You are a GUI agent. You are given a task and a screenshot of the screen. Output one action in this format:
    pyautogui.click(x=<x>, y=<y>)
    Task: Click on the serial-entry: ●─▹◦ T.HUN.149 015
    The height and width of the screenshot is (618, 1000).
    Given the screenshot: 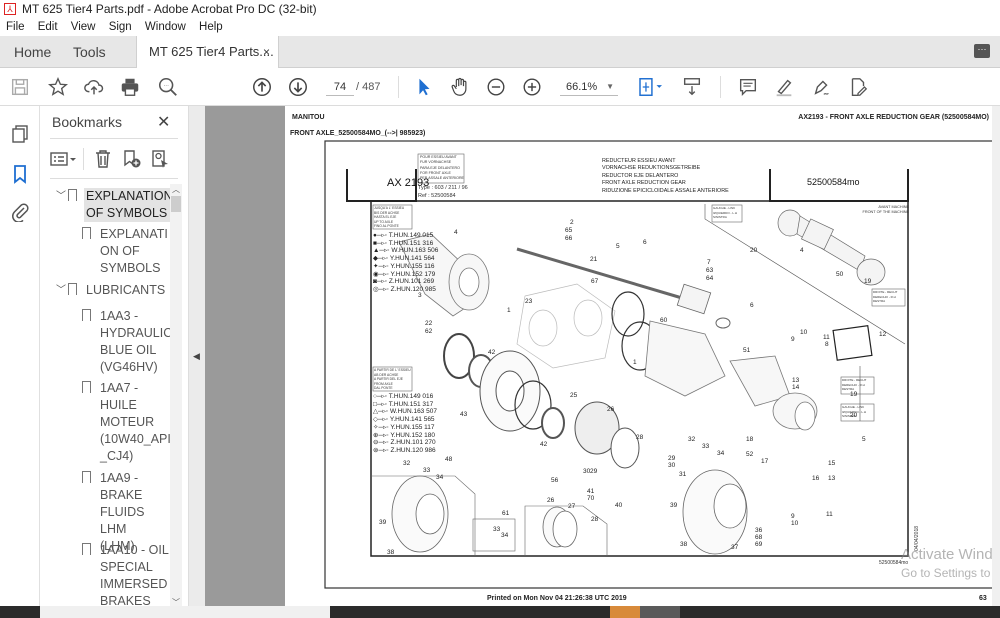 What is the action you would take?
    pyautogui.click(x=403, y=235)
    